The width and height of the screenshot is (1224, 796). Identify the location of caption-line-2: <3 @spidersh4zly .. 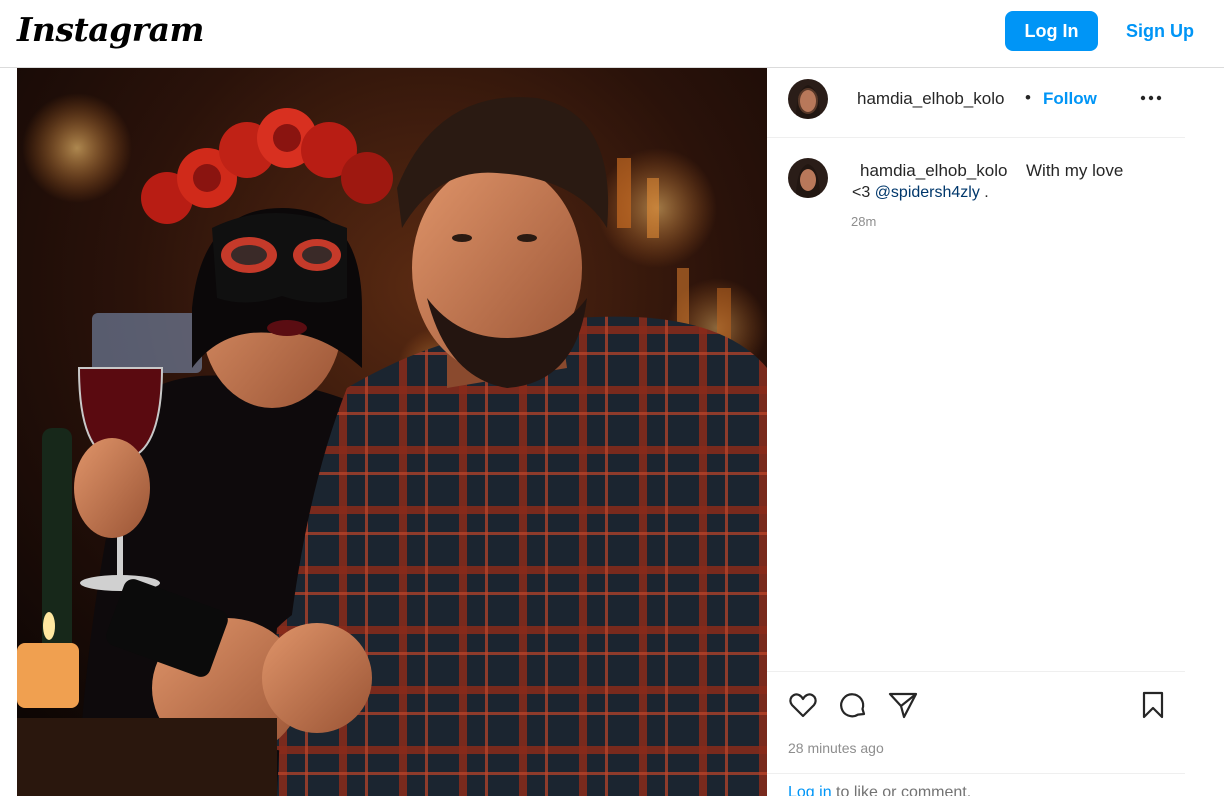
(920, 193).